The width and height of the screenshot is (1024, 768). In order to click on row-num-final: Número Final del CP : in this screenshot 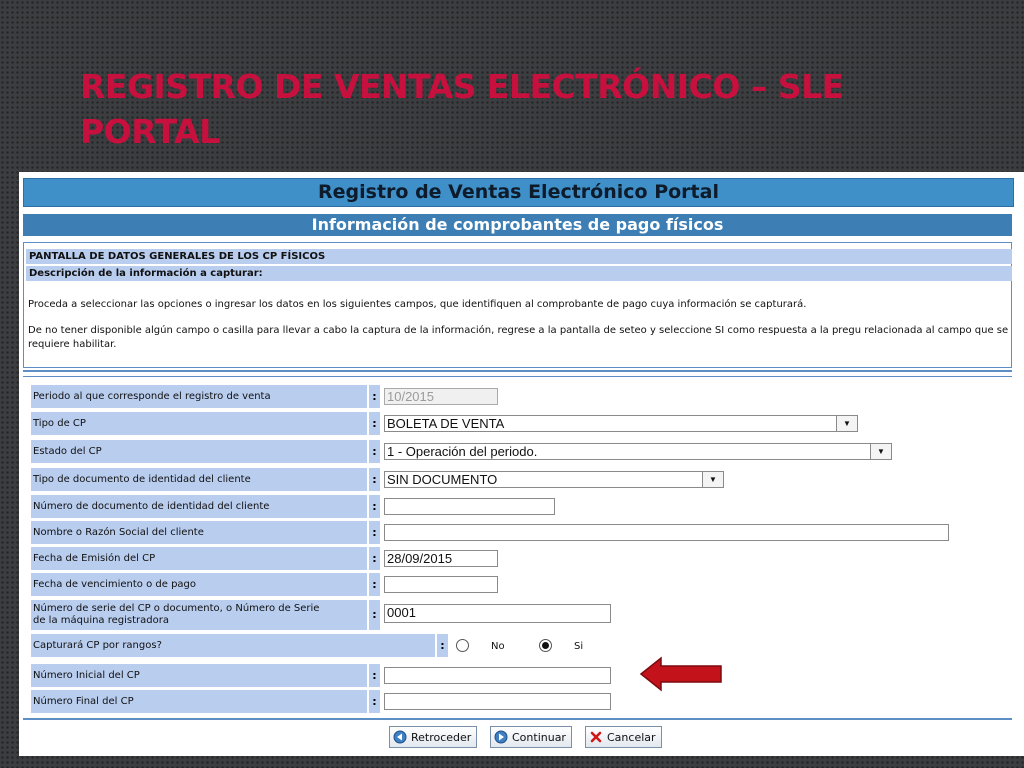, I will do `click(521, 701)`.